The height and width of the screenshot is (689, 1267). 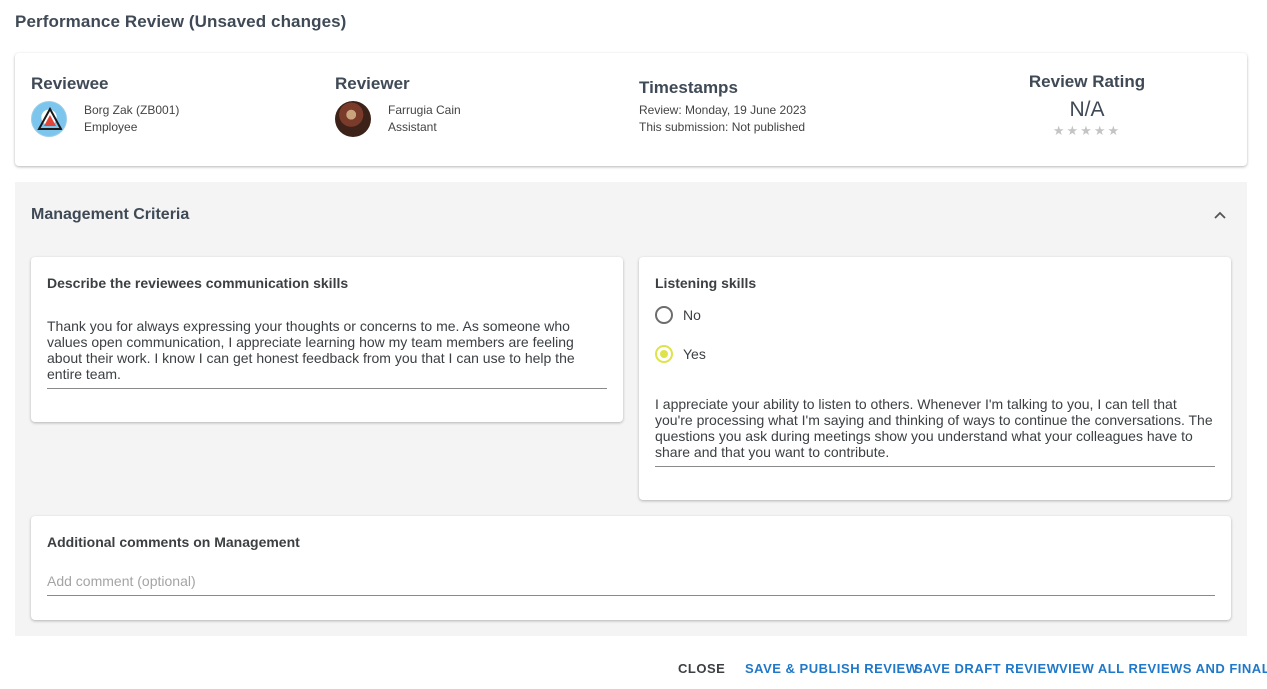 I want to click on reviewee-person: Borg Zak (ZB001) Employee, so click(x=105, y=119).